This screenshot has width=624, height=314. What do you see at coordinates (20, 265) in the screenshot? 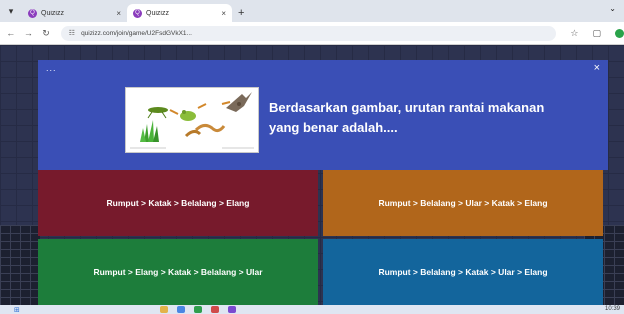
I see `brick-decoration` at bounding box center [20, 265].